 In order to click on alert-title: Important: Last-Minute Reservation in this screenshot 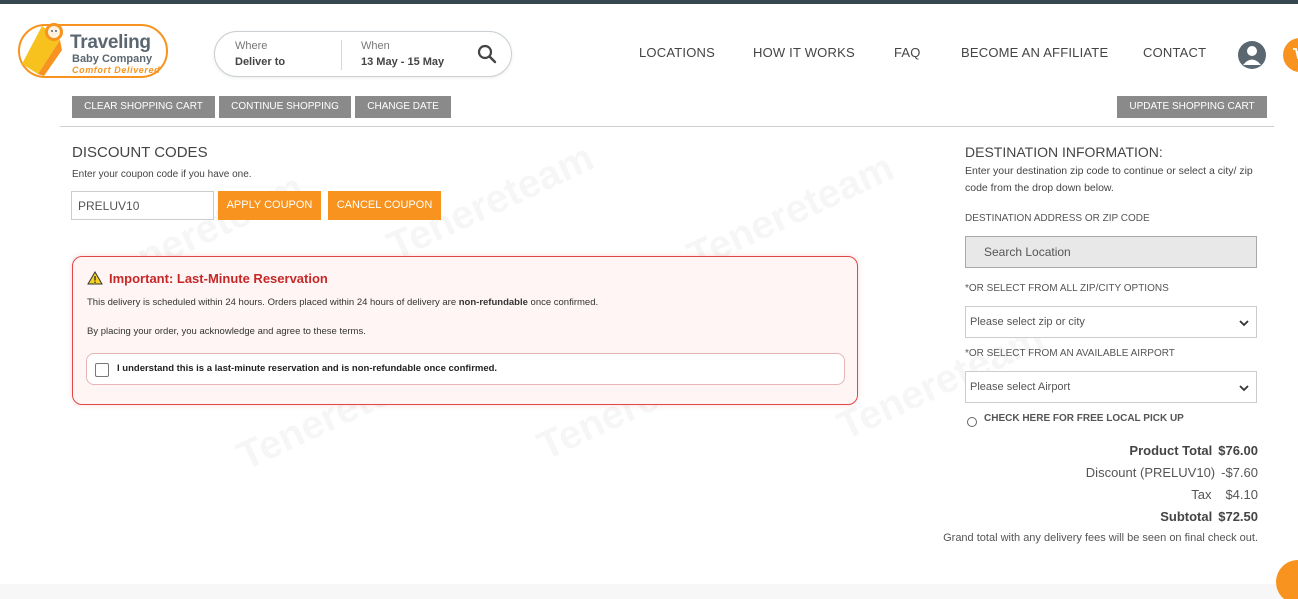, I will do `click(218, 278)`.